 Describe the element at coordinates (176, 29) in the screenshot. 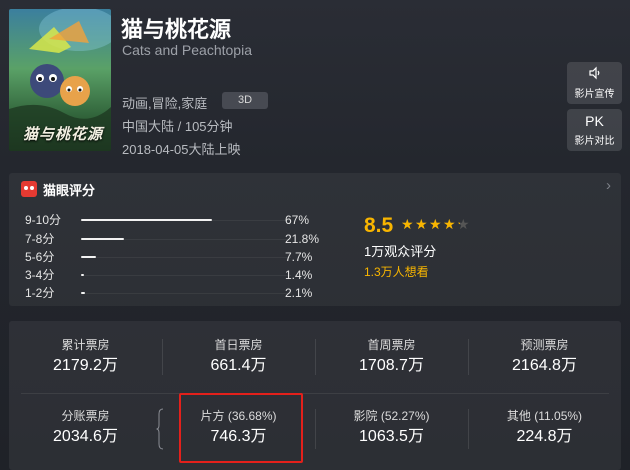

I see `movie-title: 猫与桃花源` at that location.